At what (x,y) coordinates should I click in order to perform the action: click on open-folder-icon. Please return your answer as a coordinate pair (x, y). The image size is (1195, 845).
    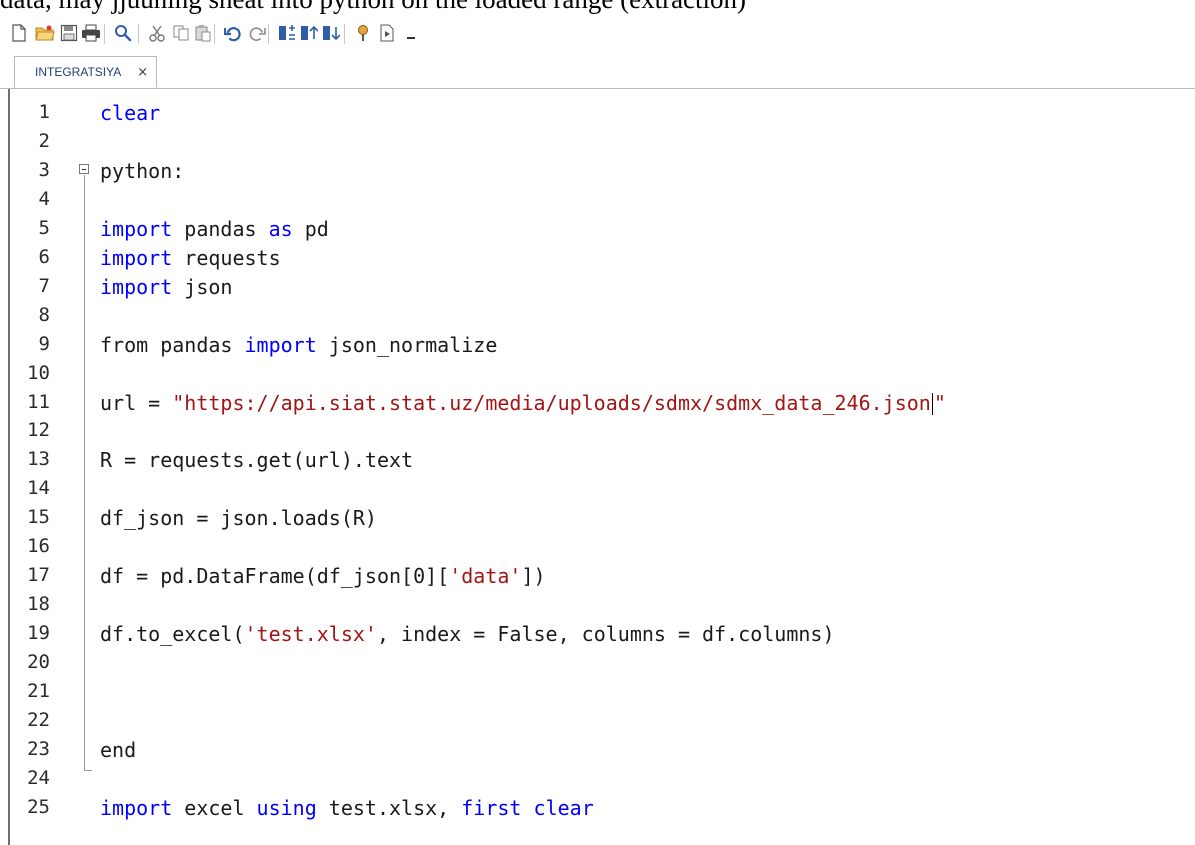
    Looking at the image, I should click on (45, 33).